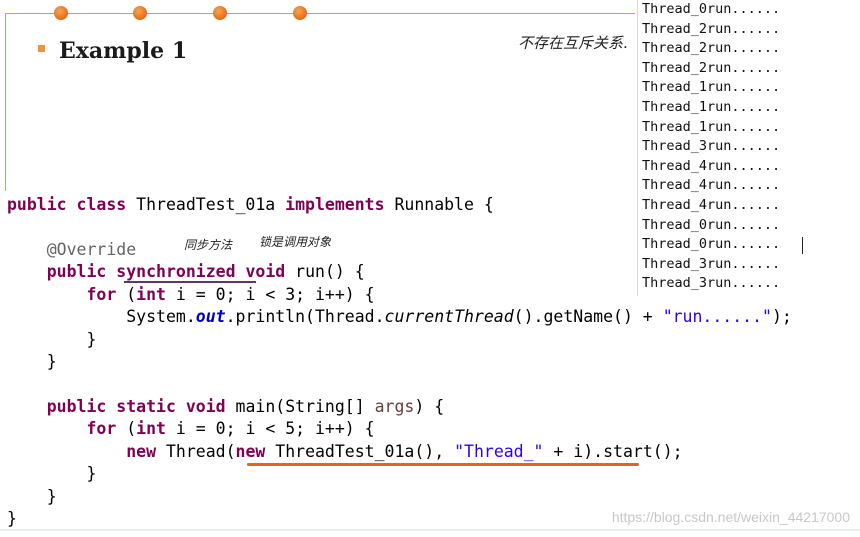 The width and height of the screenshot is (860, 537). Describe the element at coordinates (330, 272) in the screenshot. I see `code-text: run() {` at that location.